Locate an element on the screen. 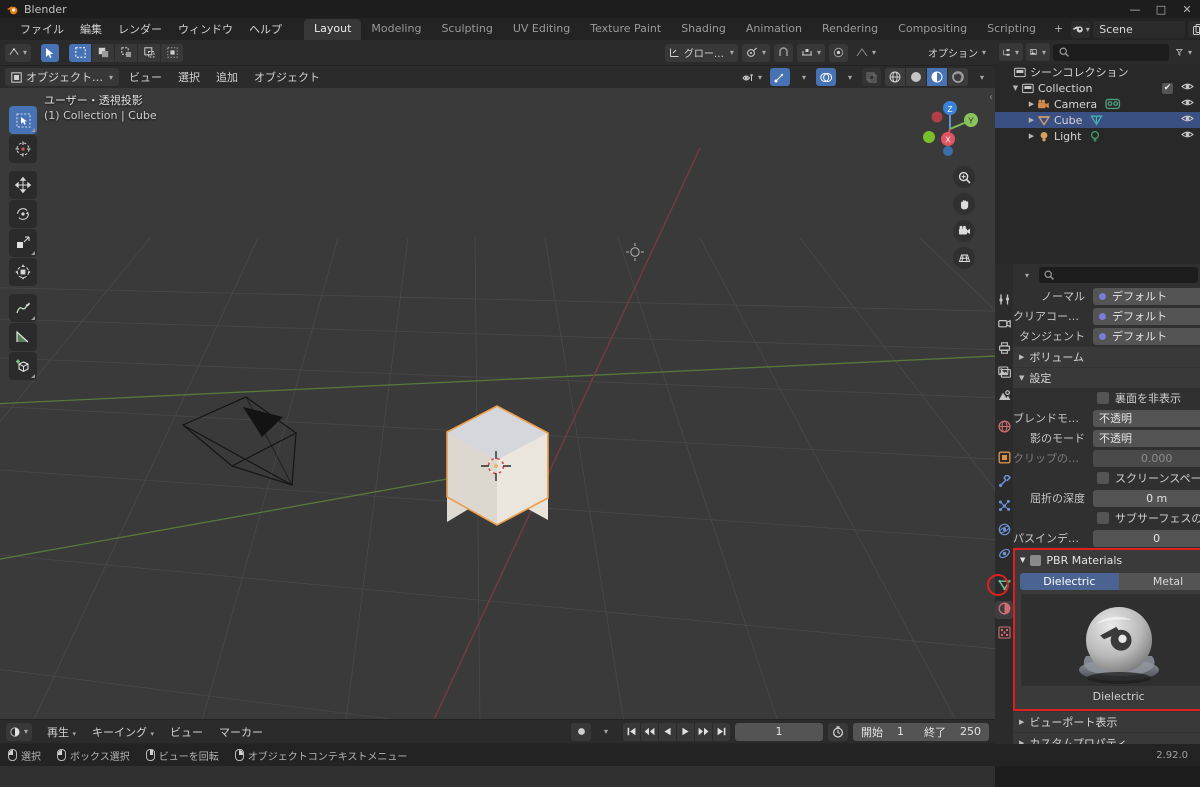 Image resolution: width=1200 pixels, height=787 pixels. falloff-curve-button: ▾ is located at coordinates (866, 53).